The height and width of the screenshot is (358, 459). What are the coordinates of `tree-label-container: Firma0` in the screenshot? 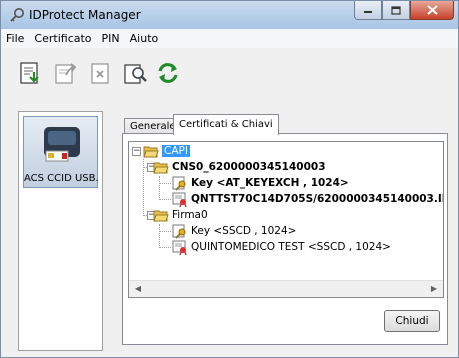 It's located at (190, 215).